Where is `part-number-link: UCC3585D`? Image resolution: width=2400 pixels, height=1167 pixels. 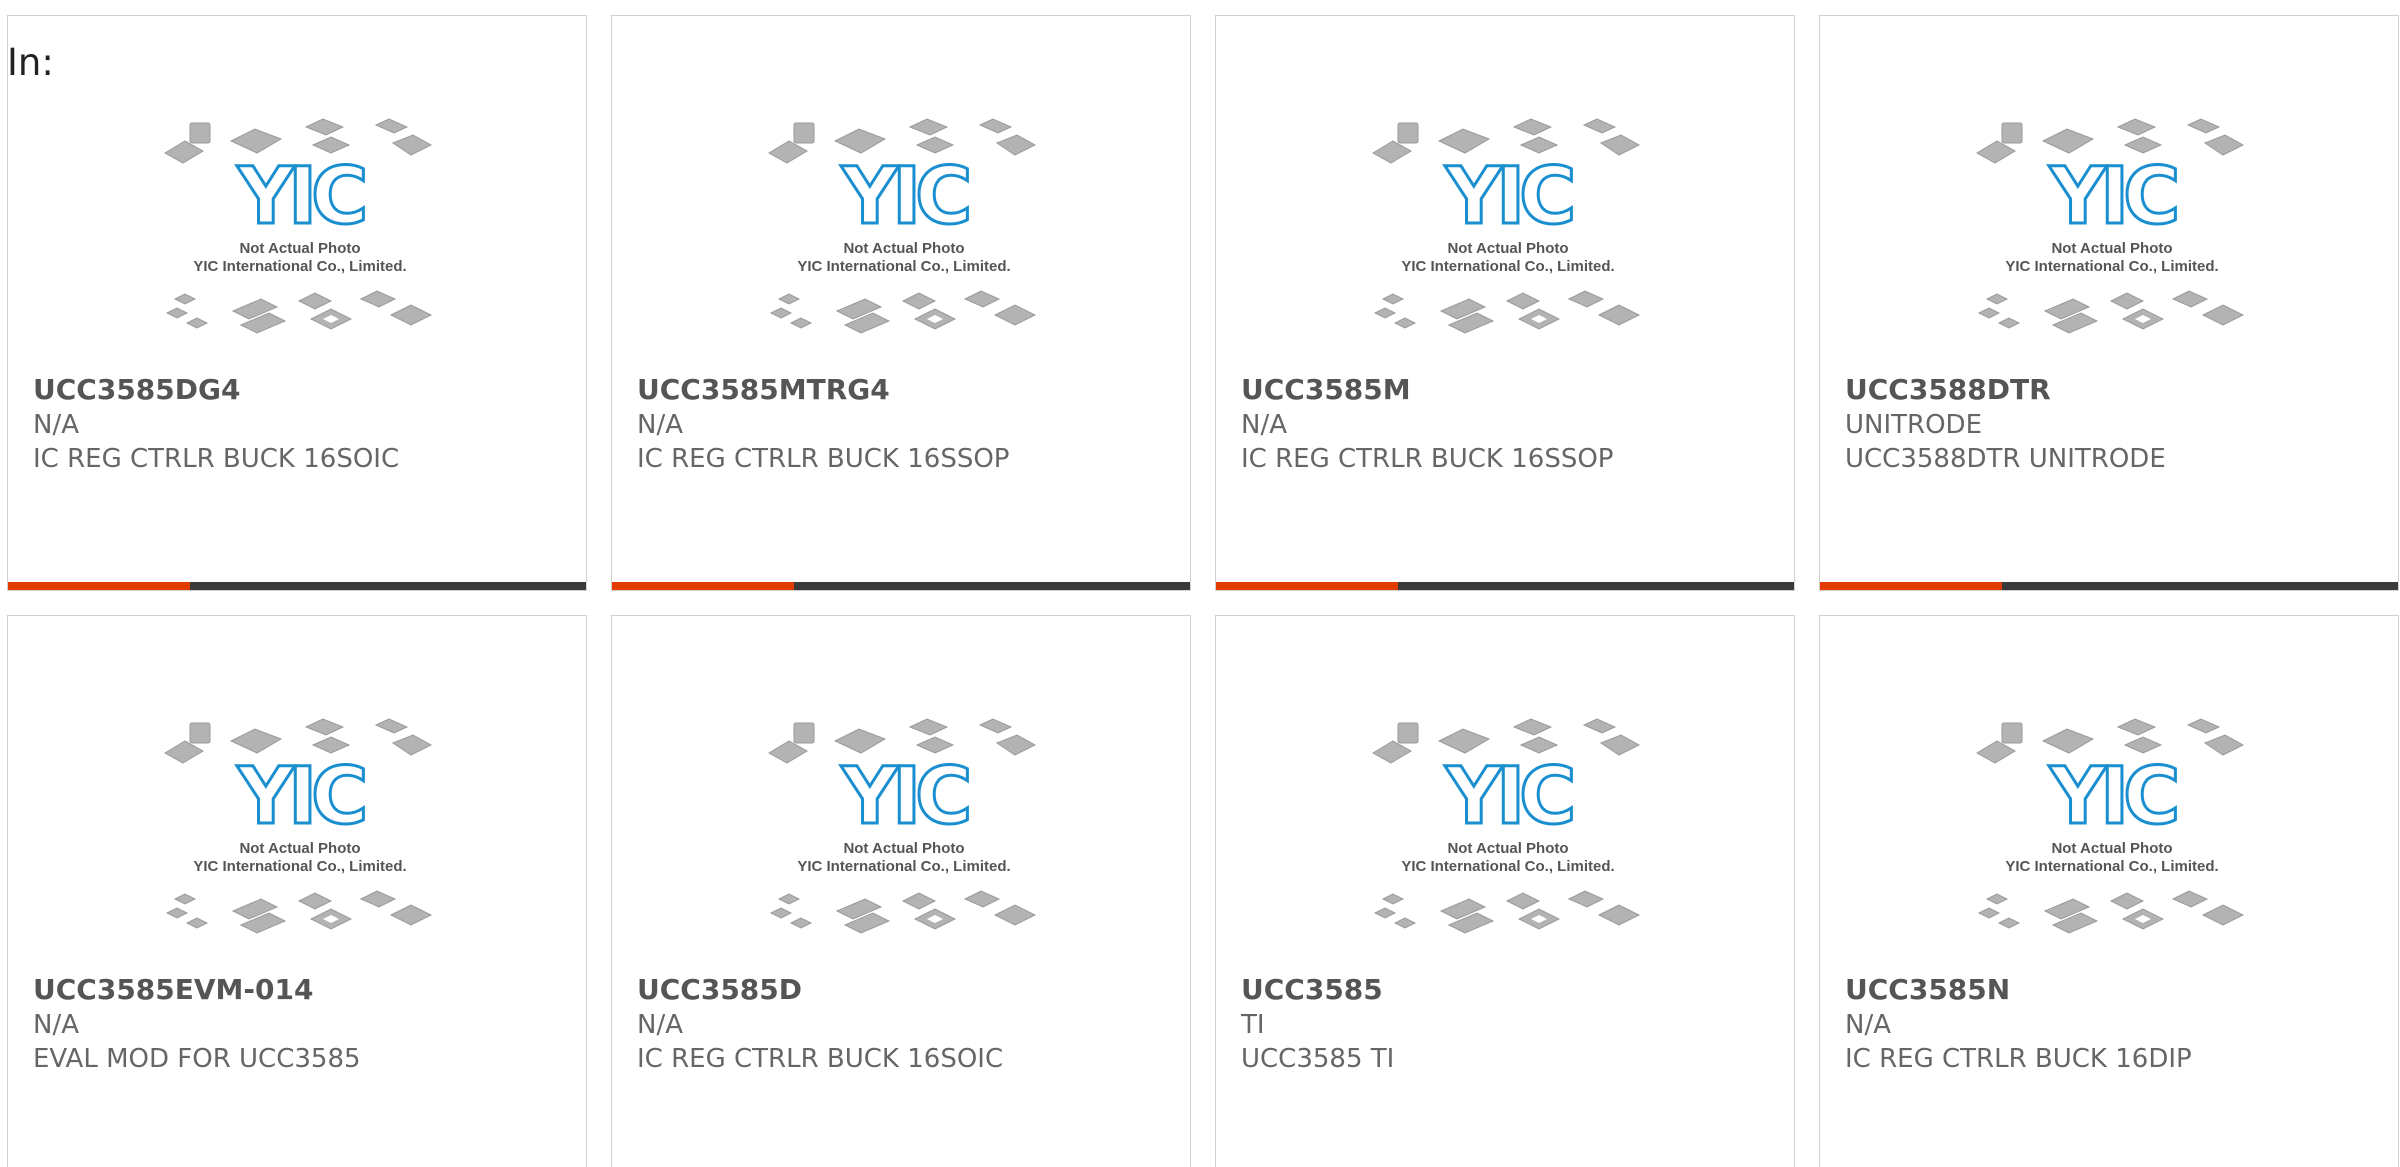 part-number-link: UCC3585D is located at coordinates (719, 990).